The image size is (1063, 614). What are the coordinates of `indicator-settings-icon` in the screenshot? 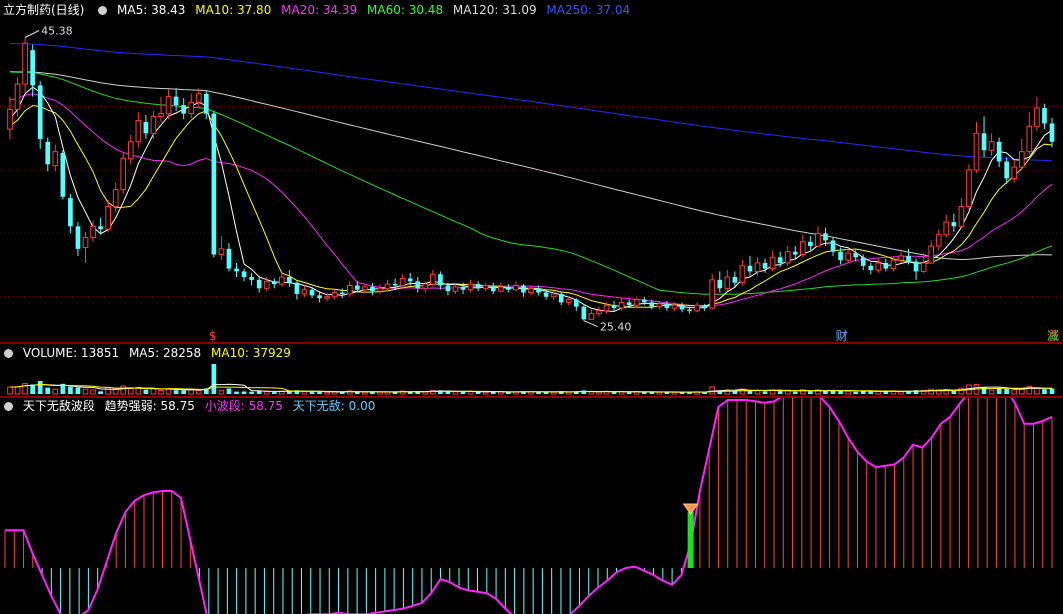 It's located at (103, 10).